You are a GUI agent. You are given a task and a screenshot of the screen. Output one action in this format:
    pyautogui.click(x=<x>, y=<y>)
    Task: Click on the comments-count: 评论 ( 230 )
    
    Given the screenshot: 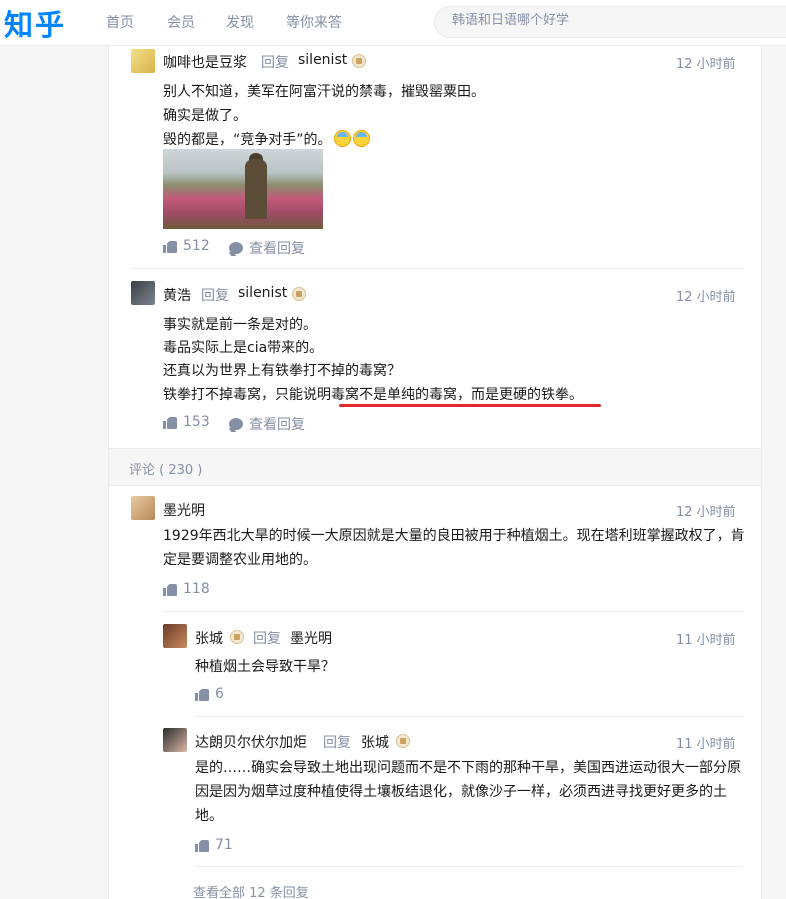 What is the action you would take?
    pyautogui.click(x=166, y=470)
    